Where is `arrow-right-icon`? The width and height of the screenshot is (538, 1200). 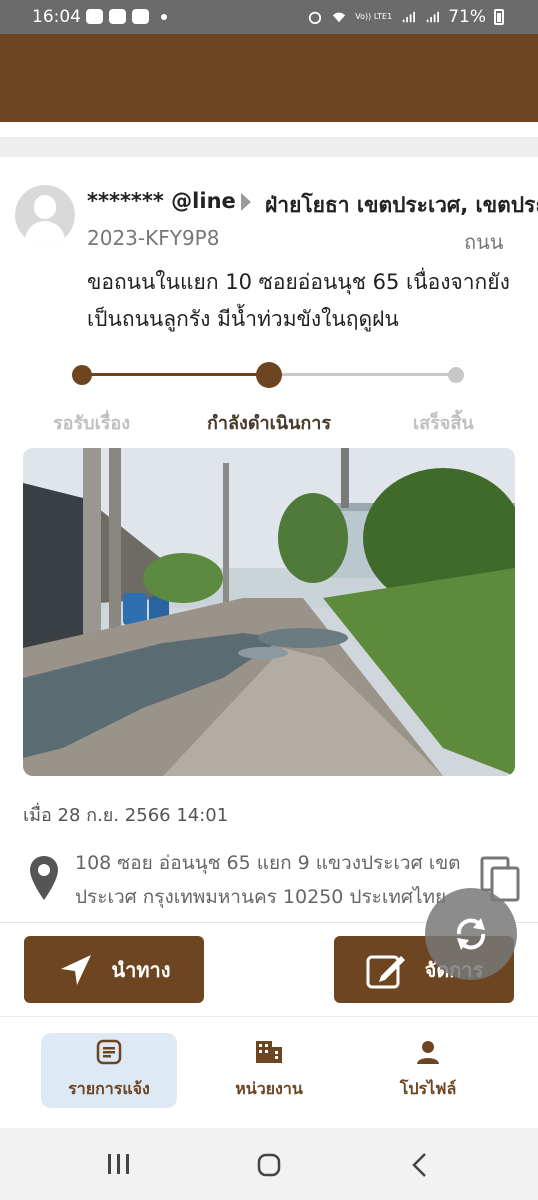 arrow-right-icon is located at coordinates (246, 202).